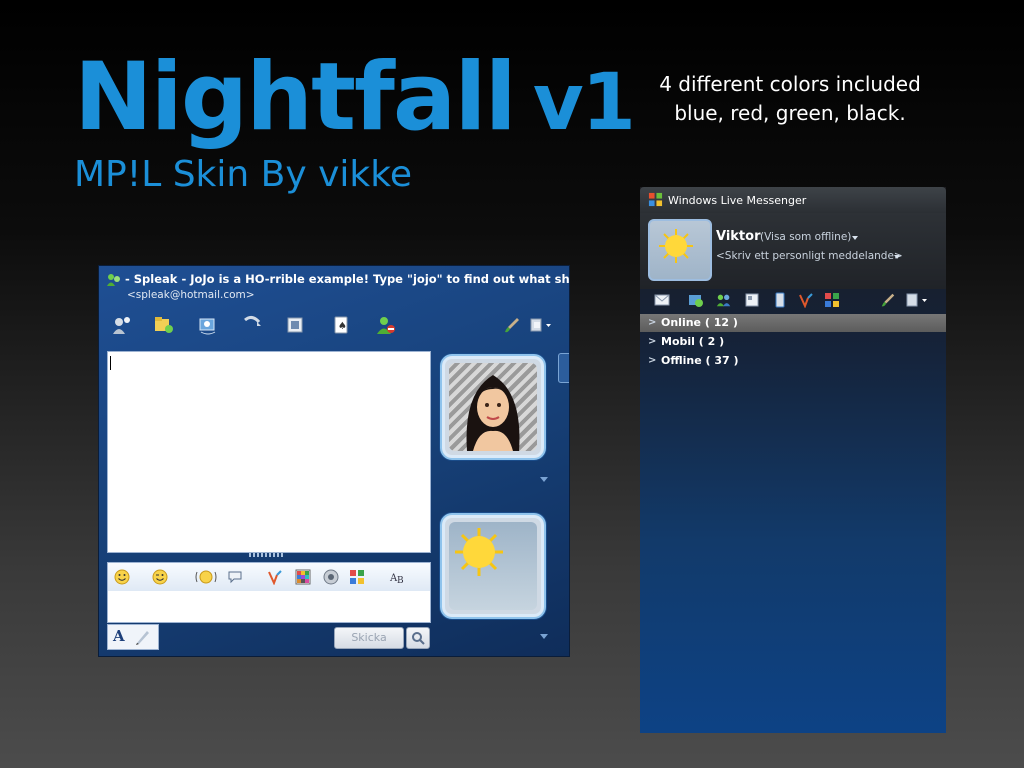 Image resolution: width=1024 pixels, height=768 pixels. I want to click on text-tabs: A, so click(133, 637).